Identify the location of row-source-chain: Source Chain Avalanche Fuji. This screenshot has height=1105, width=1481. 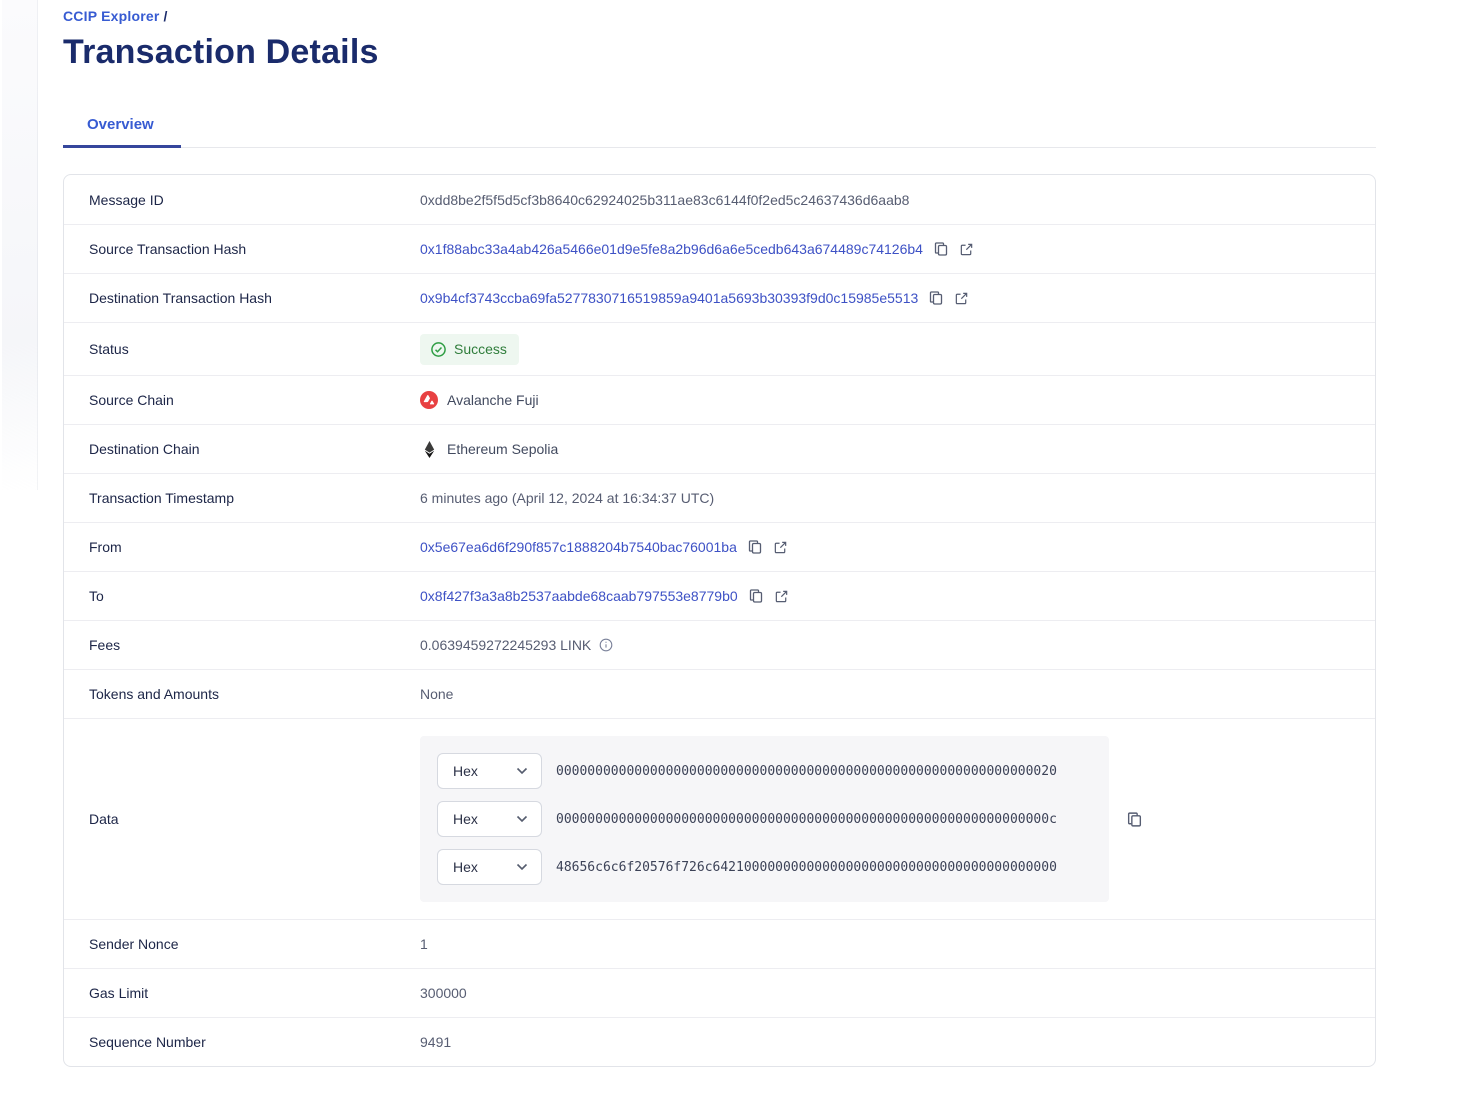
(719, 399).